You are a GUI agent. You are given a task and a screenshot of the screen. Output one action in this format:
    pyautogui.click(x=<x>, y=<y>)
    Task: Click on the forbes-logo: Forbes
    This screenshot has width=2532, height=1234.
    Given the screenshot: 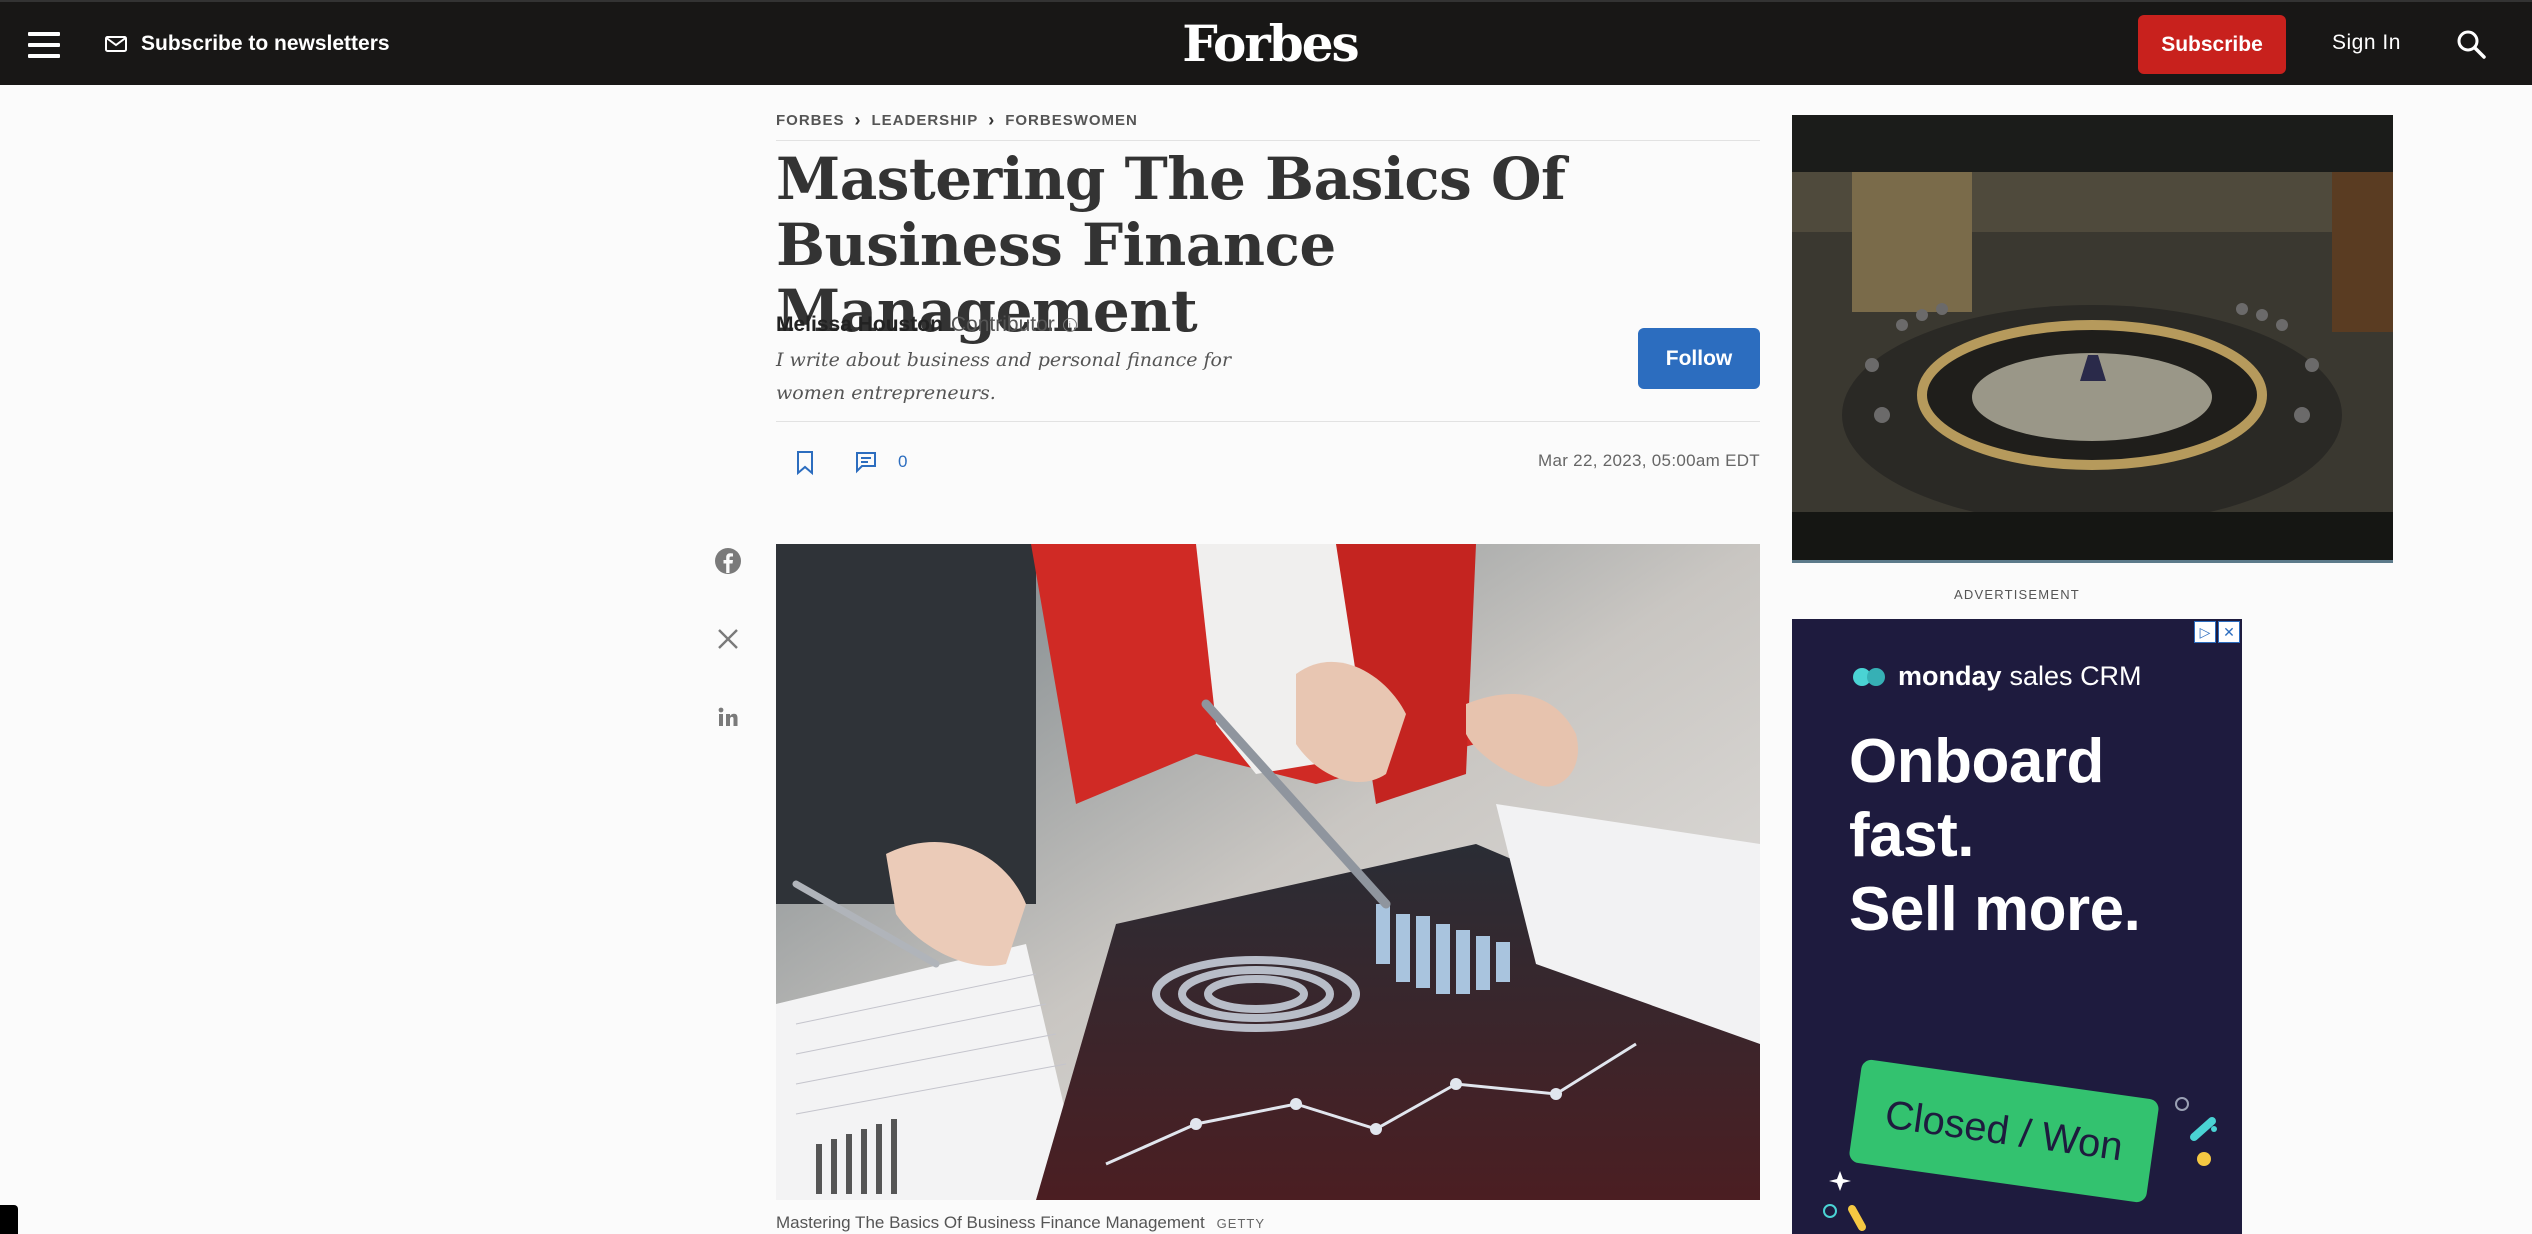 What is the action you would take?
    pyautogui.click(x=1270, y=43)
    